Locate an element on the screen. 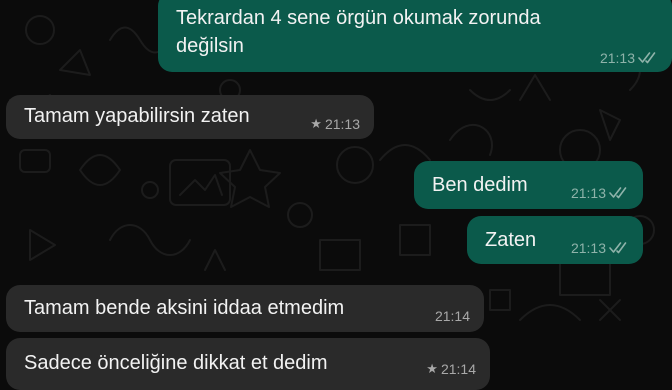 The height and width of the screenshot is (390, 672). message-meta: ★ 21:13 is located at coordinates (335, 124).